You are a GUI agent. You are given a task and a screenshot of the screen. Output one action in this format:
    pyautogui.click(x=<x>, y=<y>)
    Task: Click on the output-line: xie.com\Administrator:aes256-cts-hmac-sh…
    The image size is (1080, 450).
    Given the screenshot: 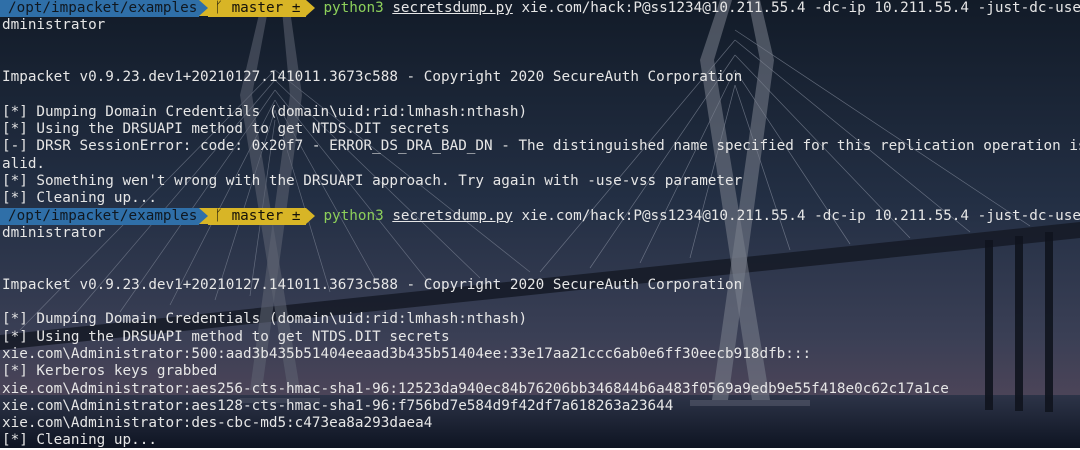 What is the action you would take?
    pyautogui.click(x=475, y=388)
    